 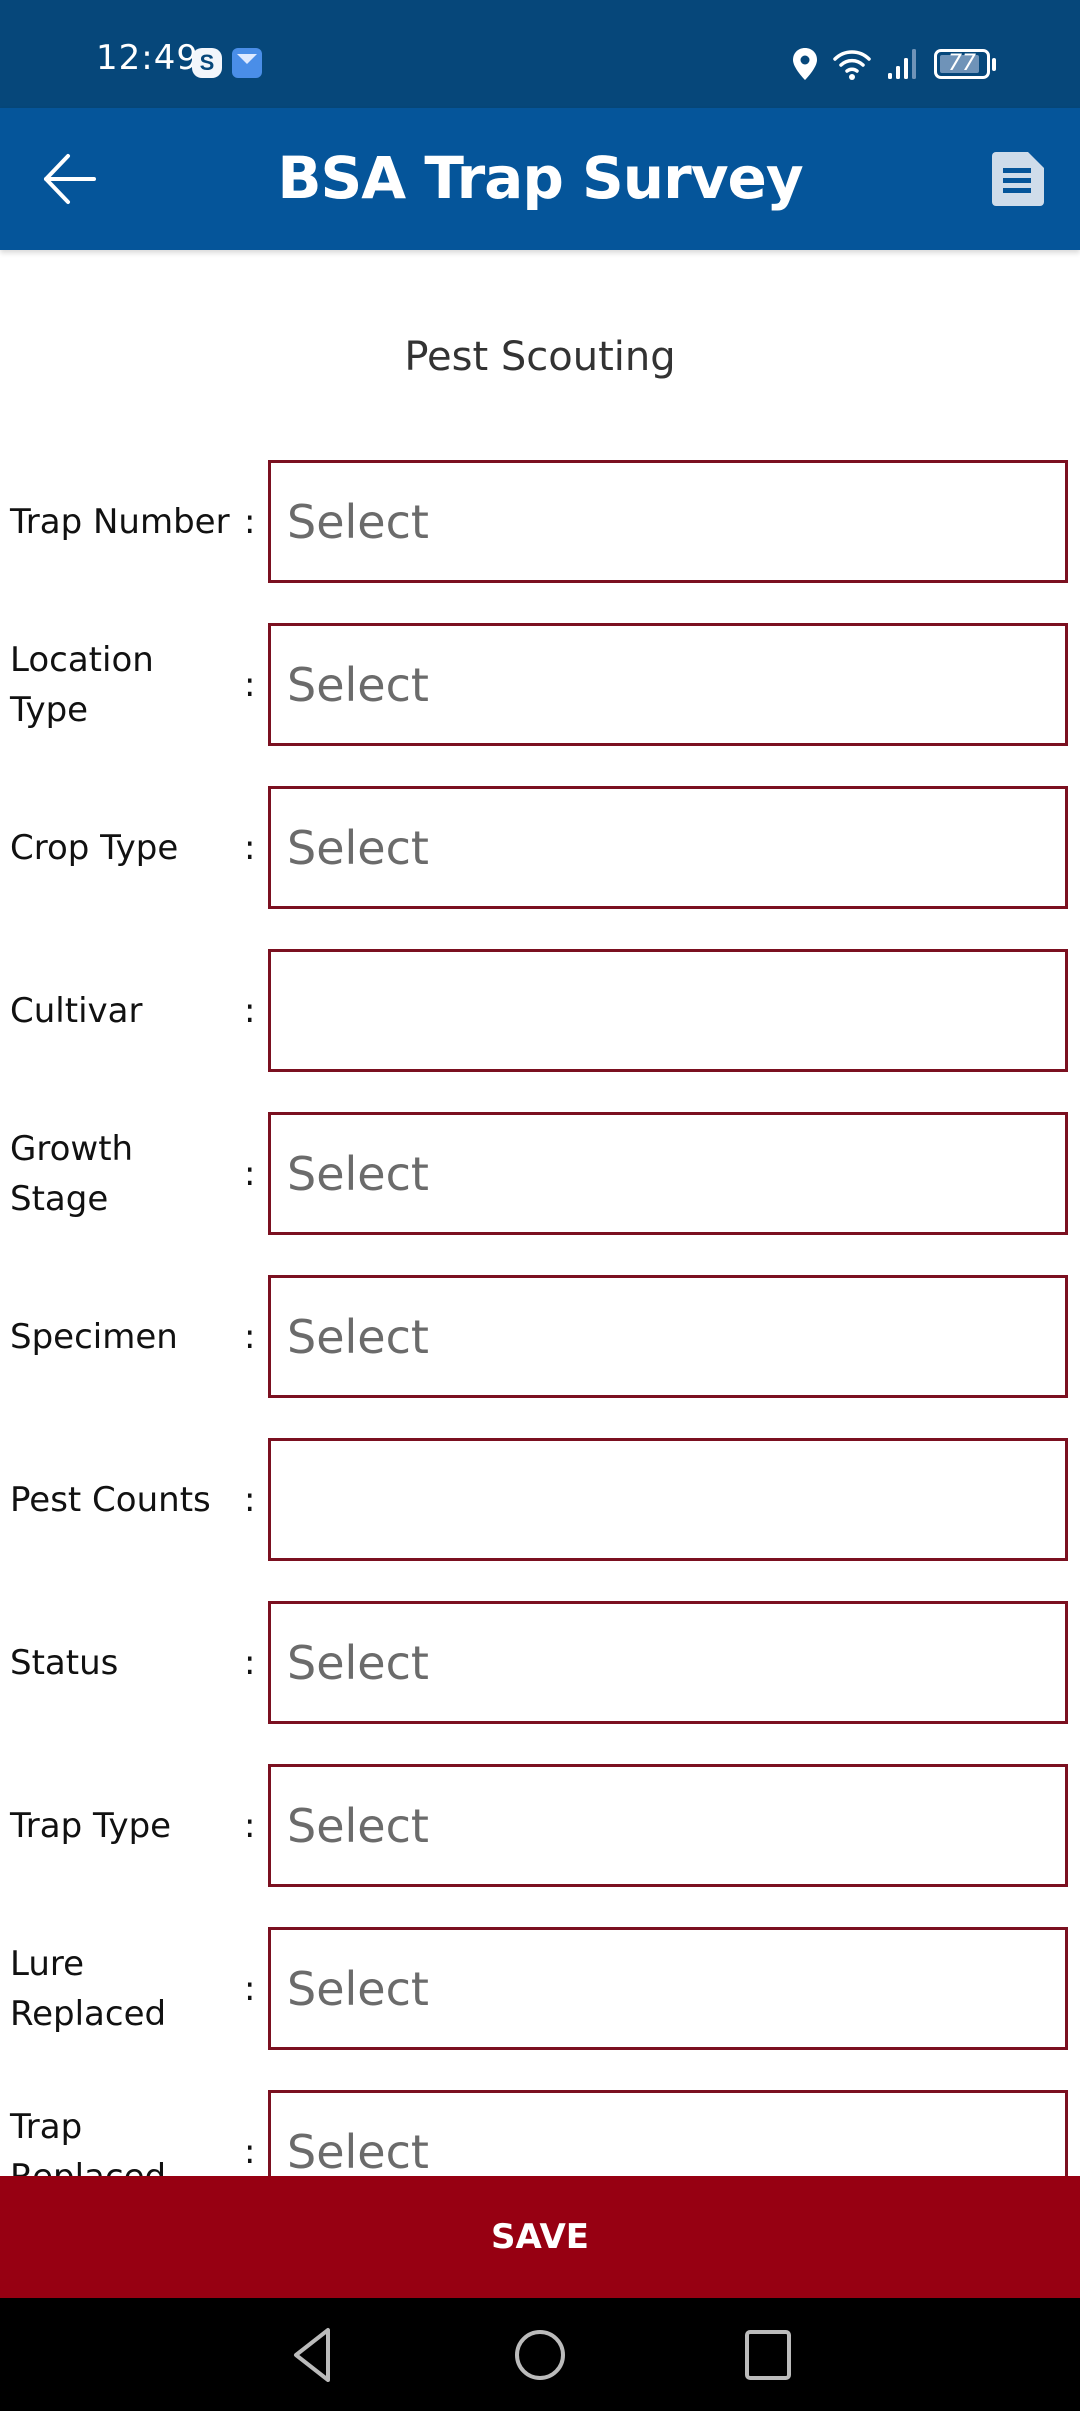 I want to click on form-row-lure-replaced: Lure Replaced : Select, so click(x=540, y=1988).